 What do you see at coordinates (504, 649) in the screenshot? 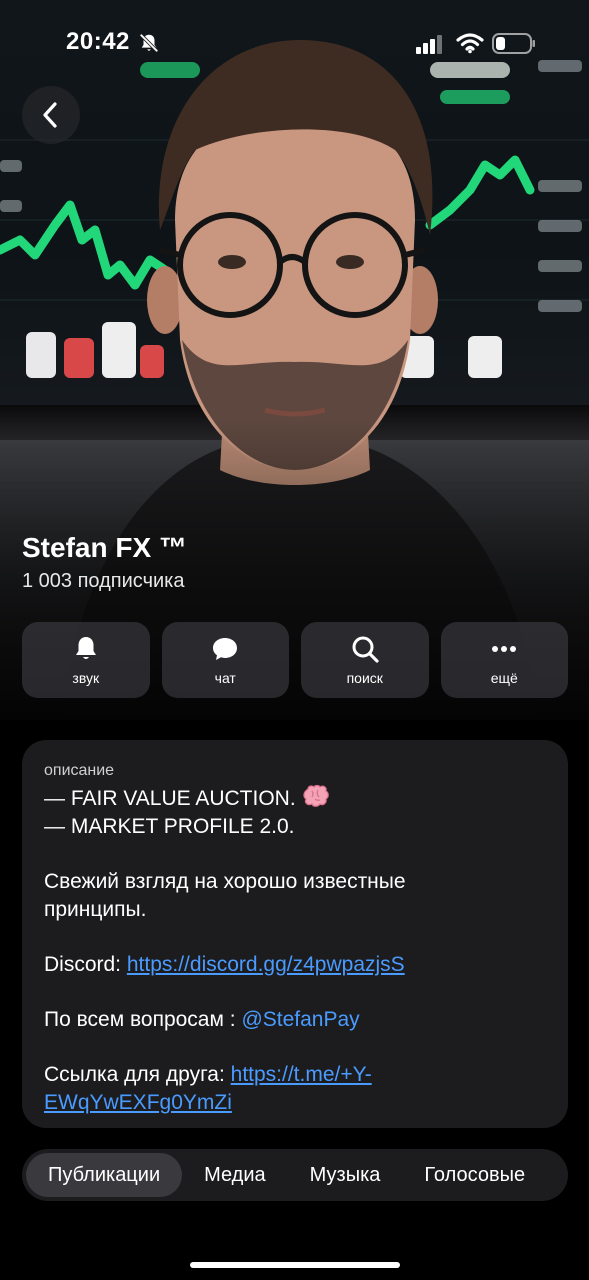
I see `more-dots-icon` at bounding box center [504, 649].